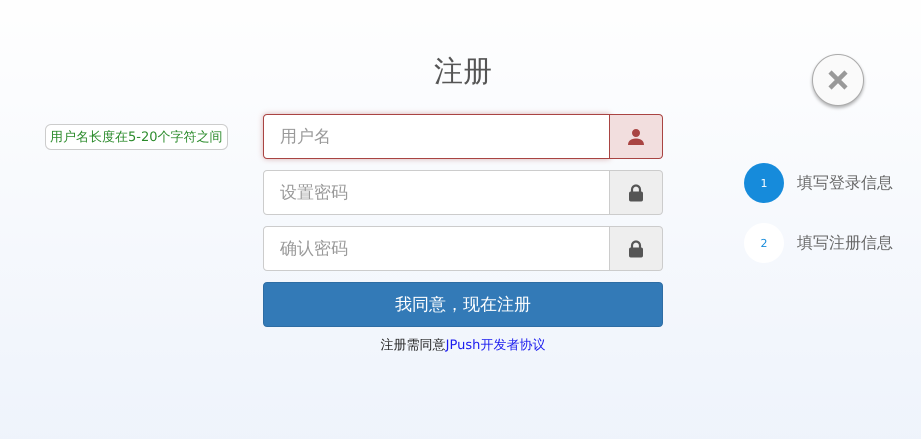 The height and width of the screenshot is (439, 921). What do you see at coordinates (136, 137) in the screenshot?
I see `validation-tooltip: 用户名长度在5-20个字符之间` at bounding box center [136, 137].